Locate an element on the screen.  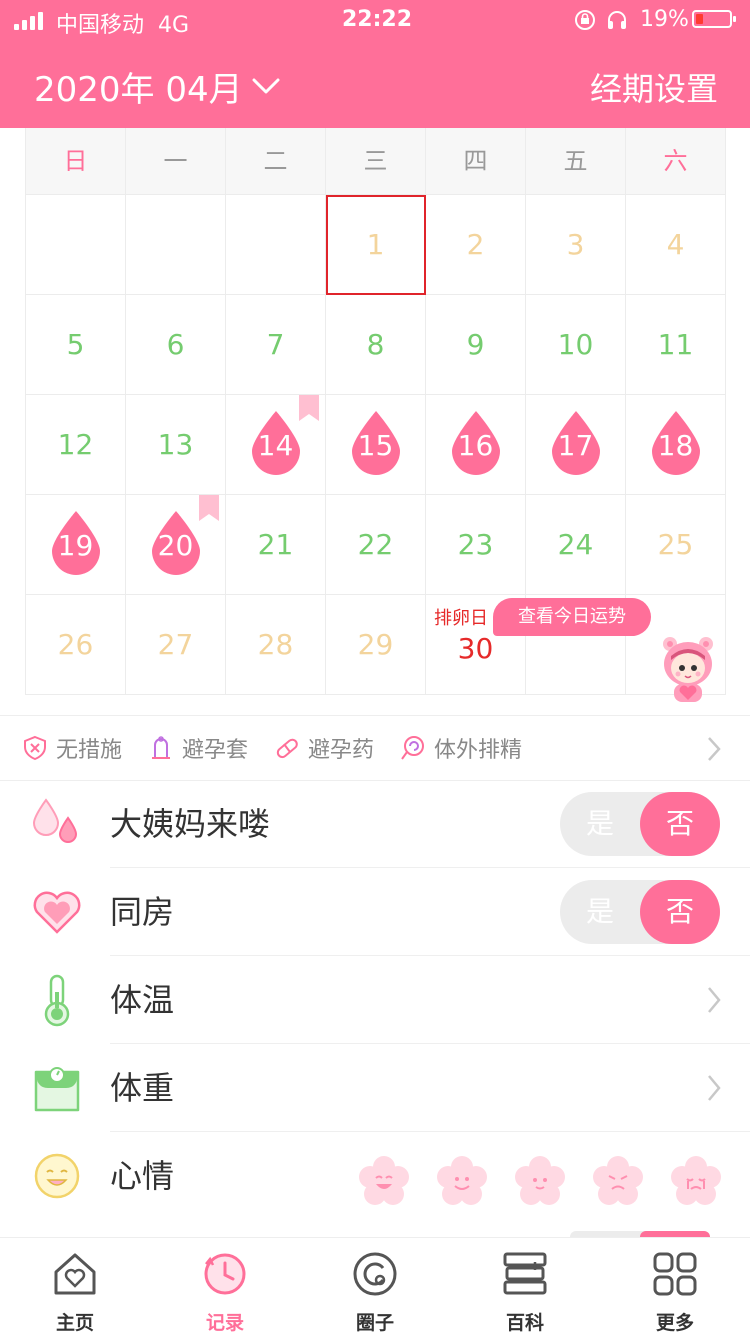
period-day-cell: 17 is located at coordinates (576, 444).